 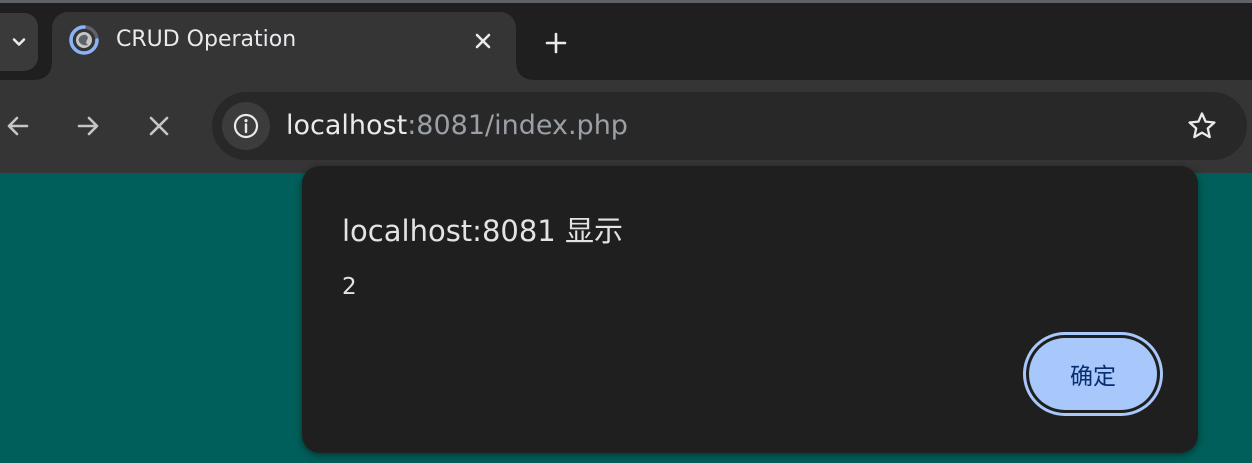 I want to click on star-icon, so click(x=1202, y=125).